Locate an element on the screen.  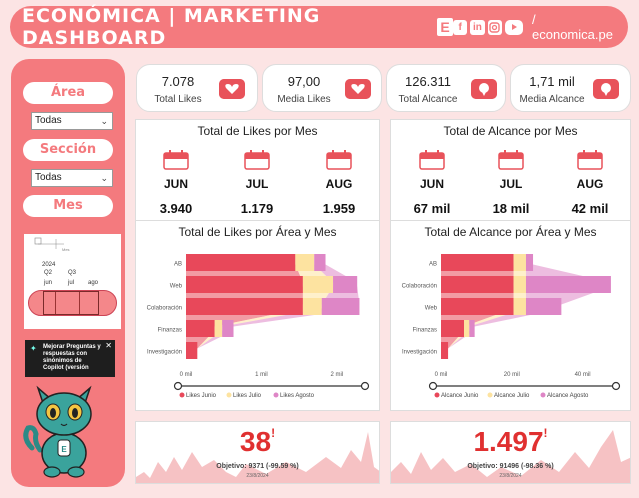
likes-chart-title: Total de Likes por Área y Mes is located at coordinates (257, 232).